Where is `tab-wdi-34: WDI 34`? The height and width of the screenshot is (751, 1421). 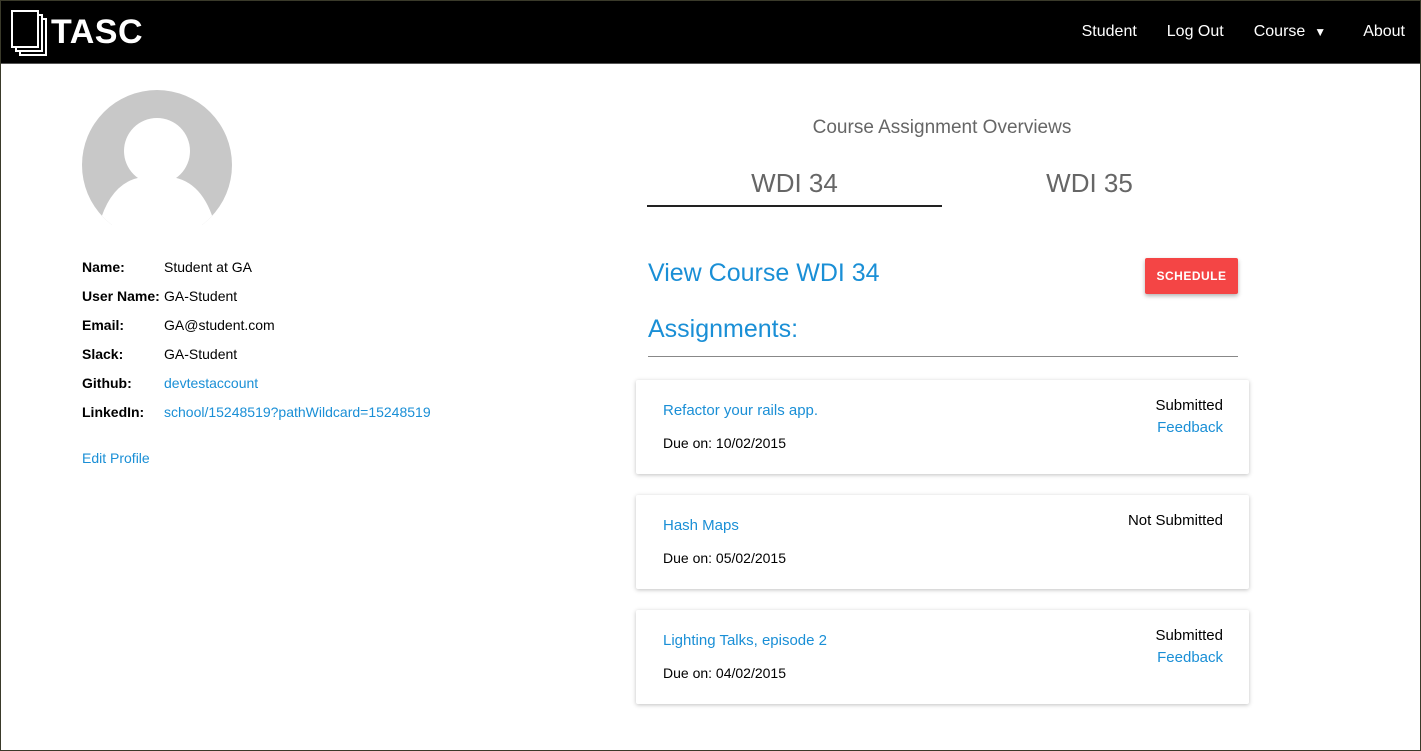 tab-wdi-34: WDI 34 is located at coordinates (794, 184).